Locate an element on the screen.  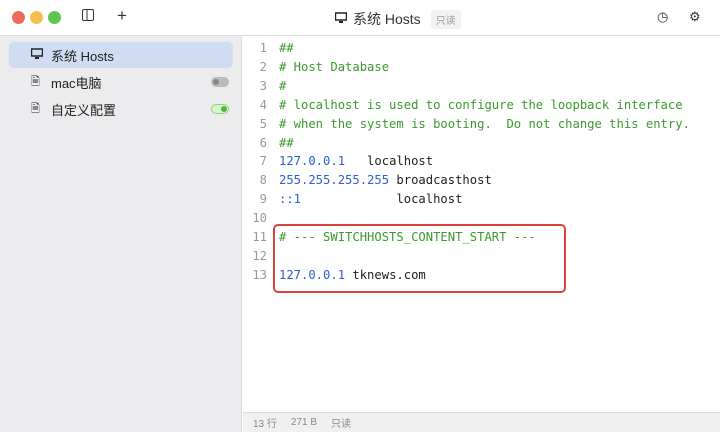
window-title: 系统 Hosts 只读 is located at coordinates (397, 19).